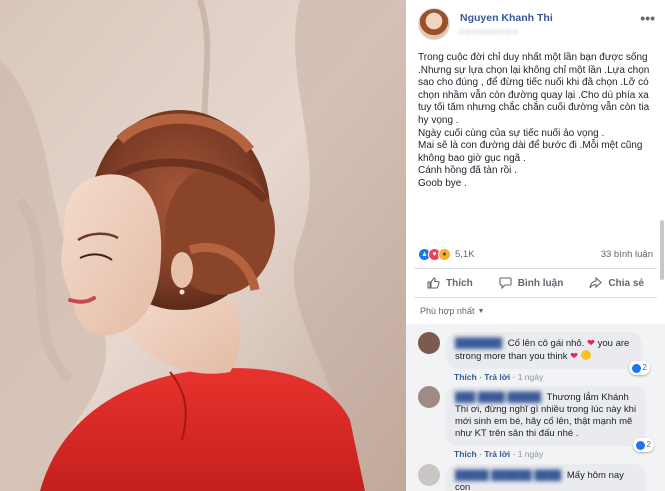  Describe the element at coordinates (459, 283) in the screenshot. I see `like-label: Thích` at that location.